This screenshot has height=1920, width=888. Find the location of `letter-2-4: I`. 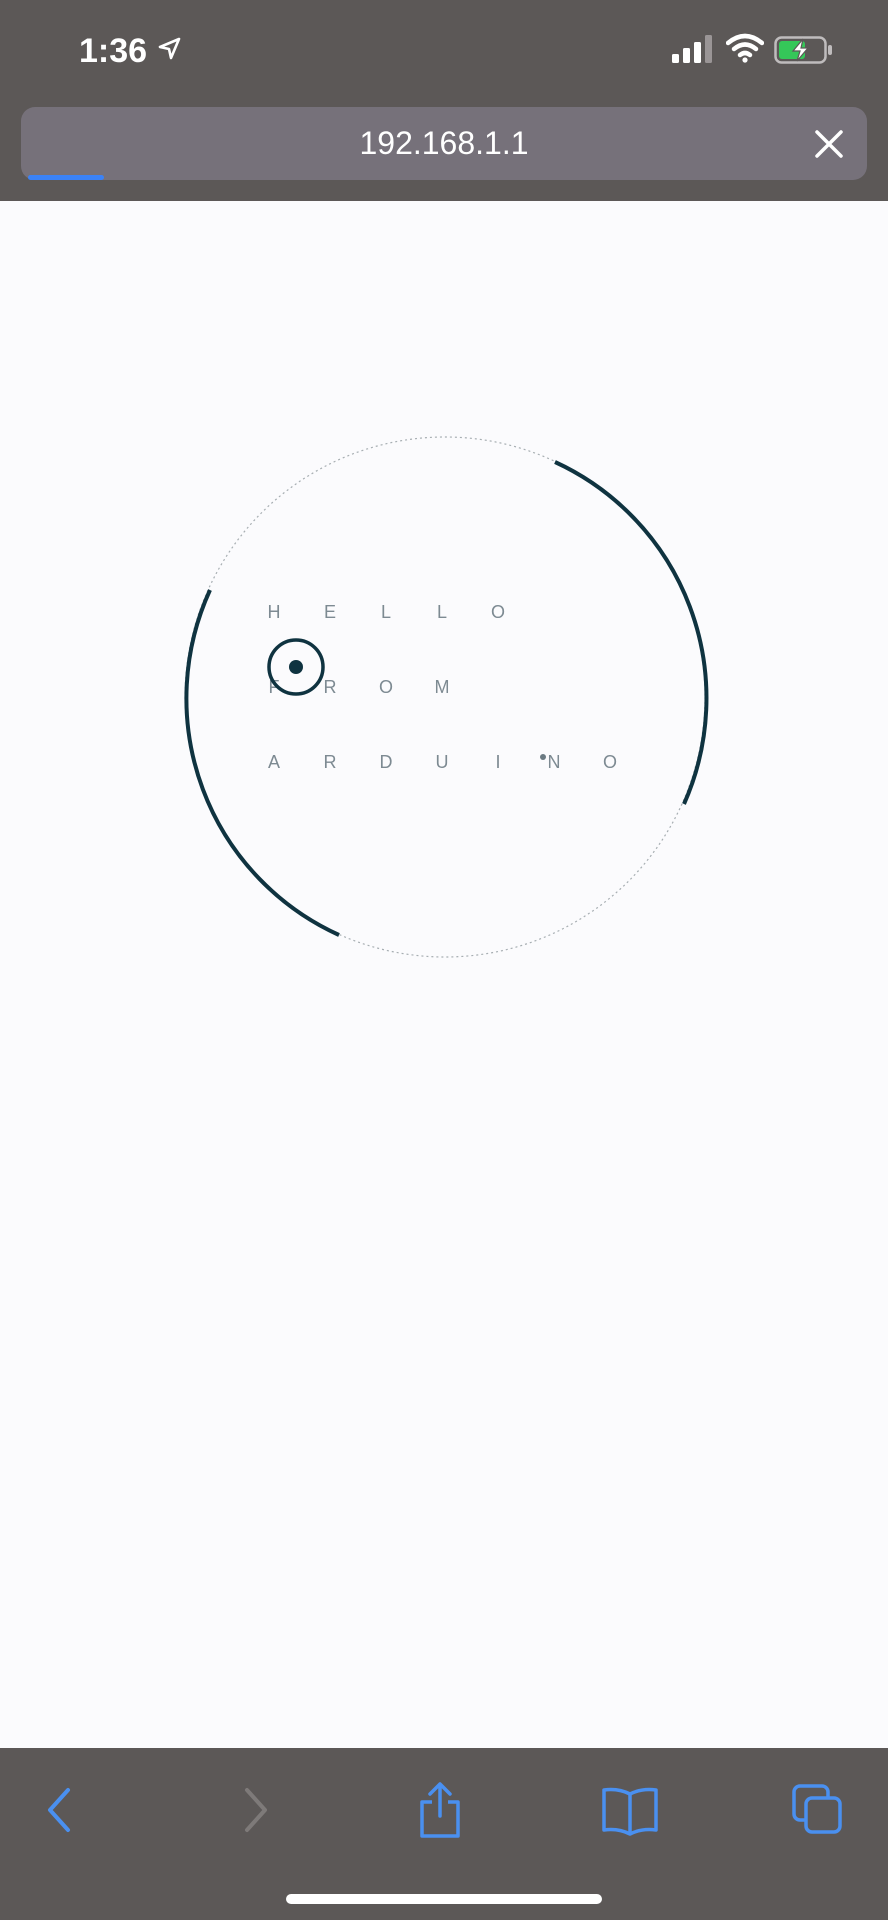

letter-2-4: I is located at coordinates (497, 762).